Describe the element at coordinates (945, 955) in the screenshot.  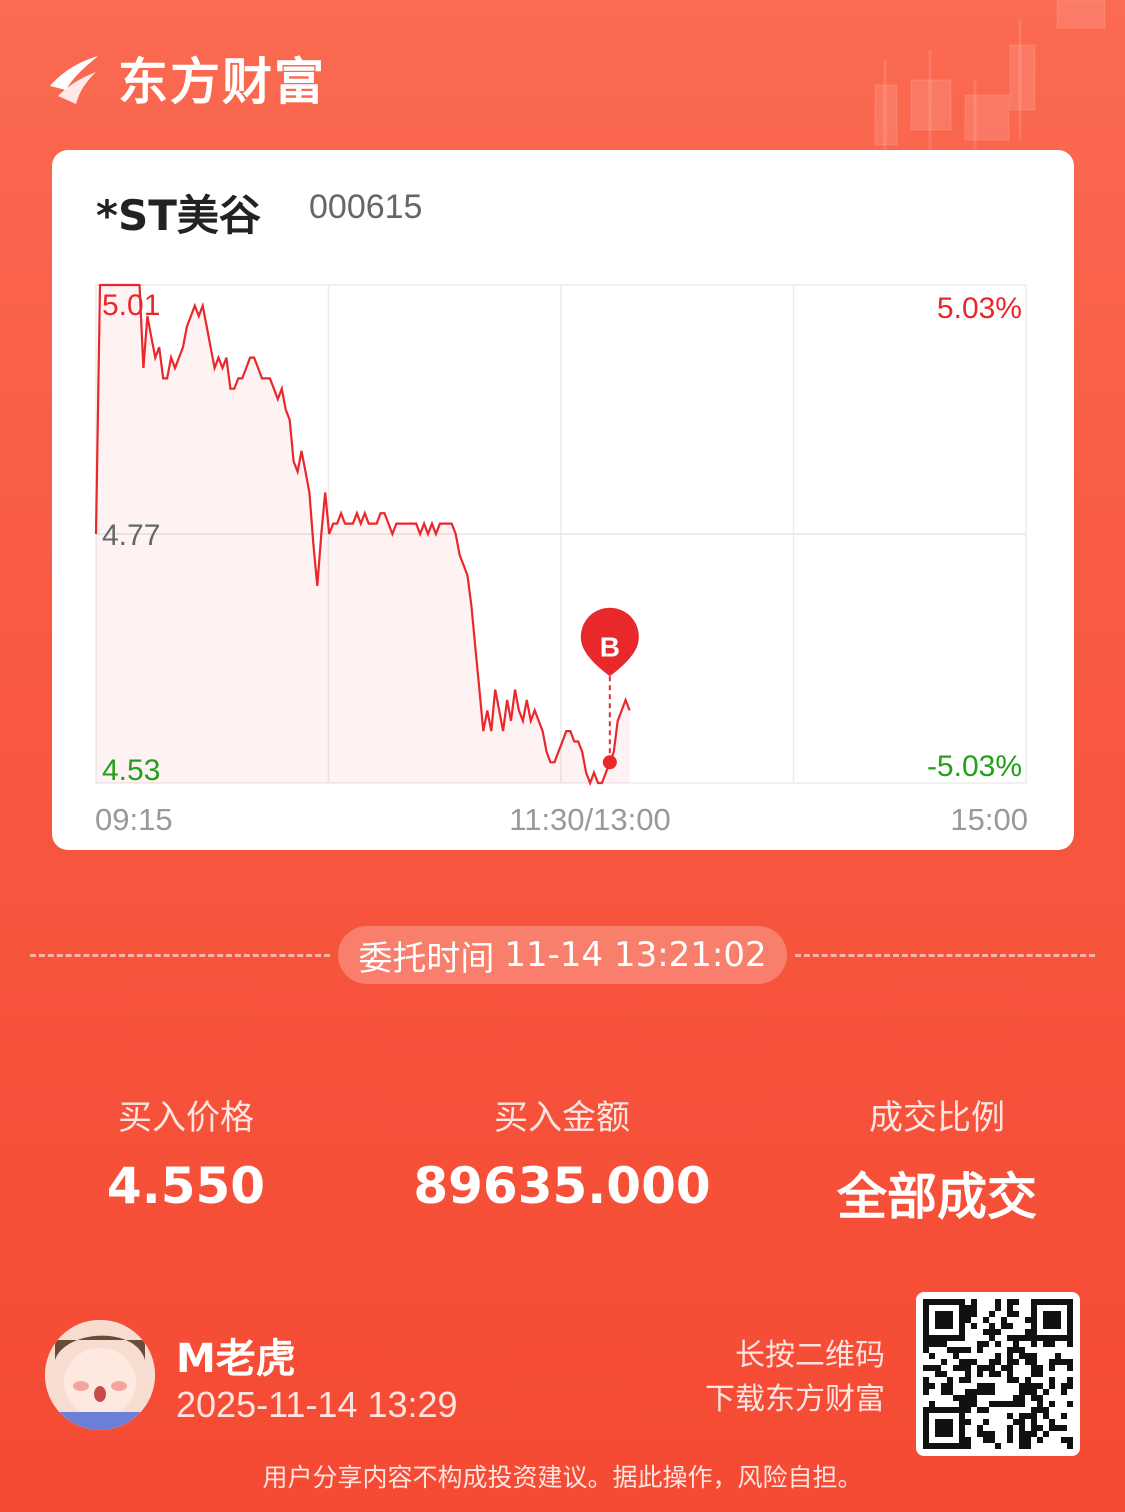
I see `divider-right` at that location.